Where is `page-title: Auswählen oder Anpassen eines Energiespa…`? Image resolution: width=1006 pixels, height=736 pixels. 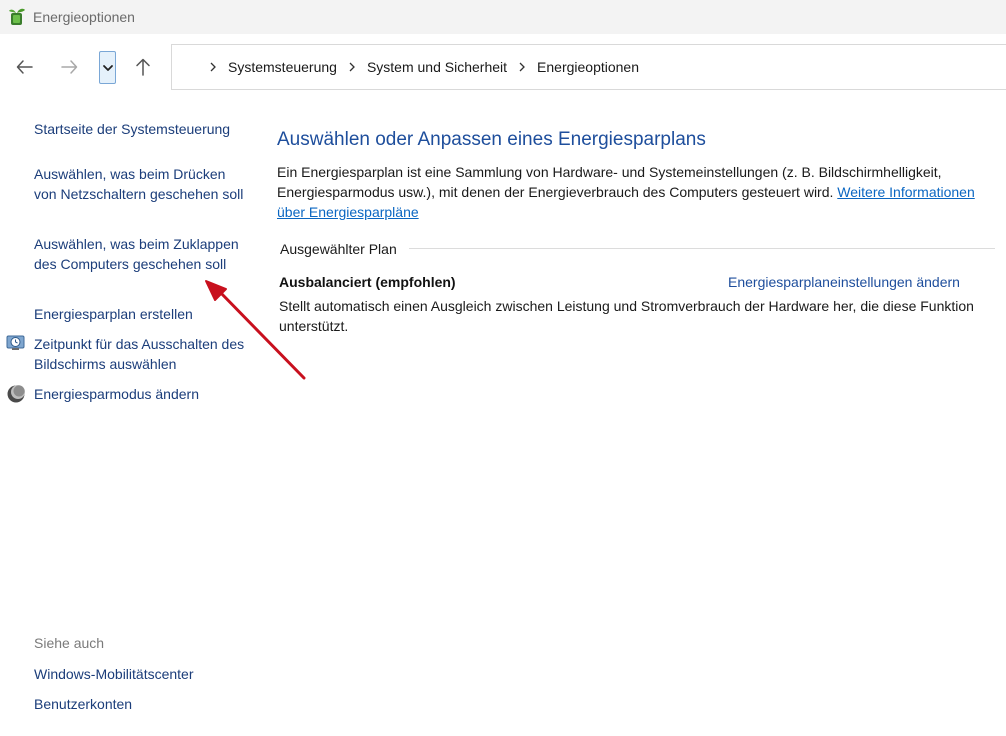
page-title: Auswählen oder Anpassen eines Energiespa… is located at coordinates (491, 139).